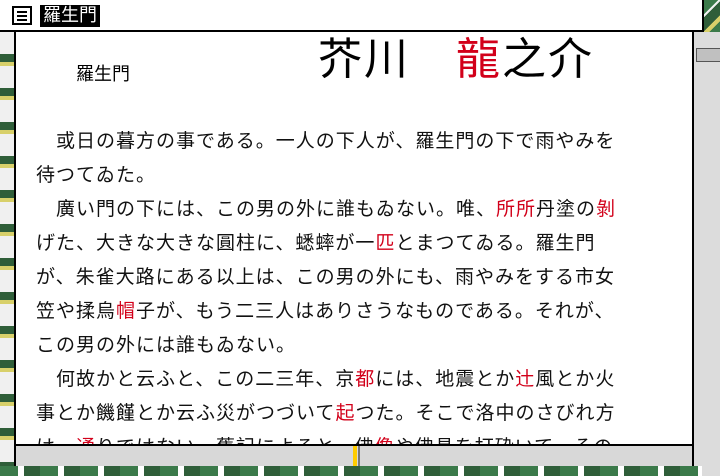 This screenshot has height=476, width=720. I want to click on highlighted-char: 起, so click(345, 413).